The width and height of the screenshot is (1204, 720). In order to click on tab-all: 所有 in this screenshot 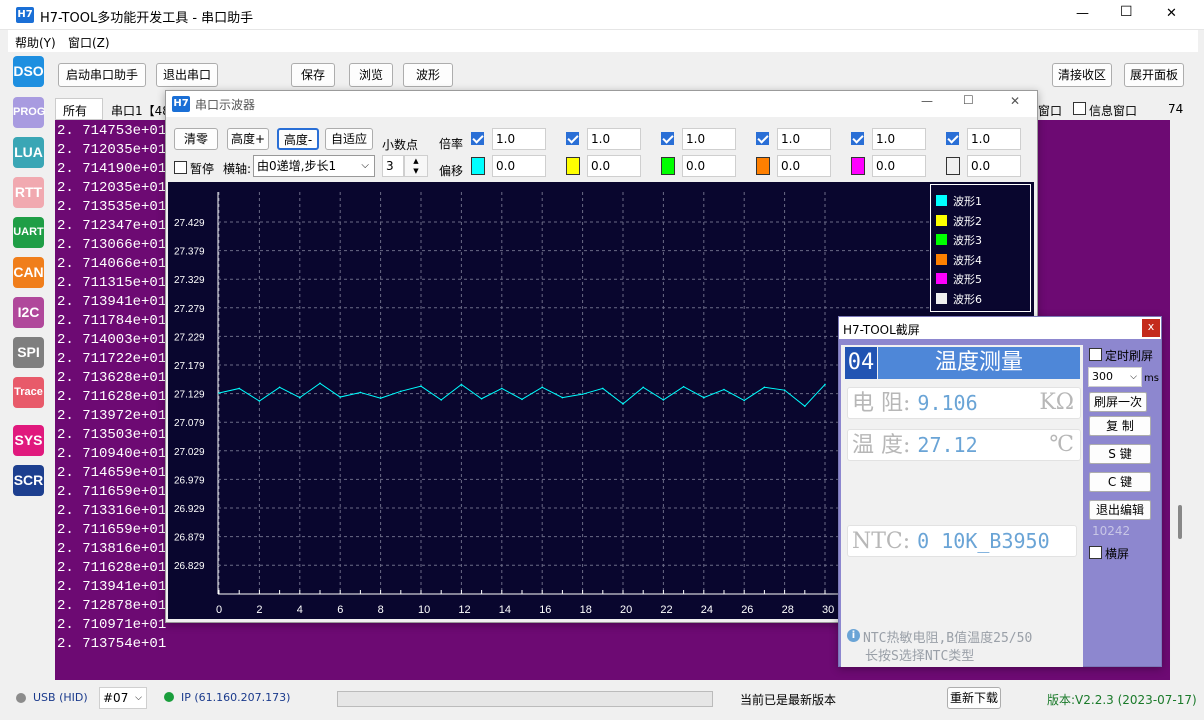, I will do `click(79, 109)`.